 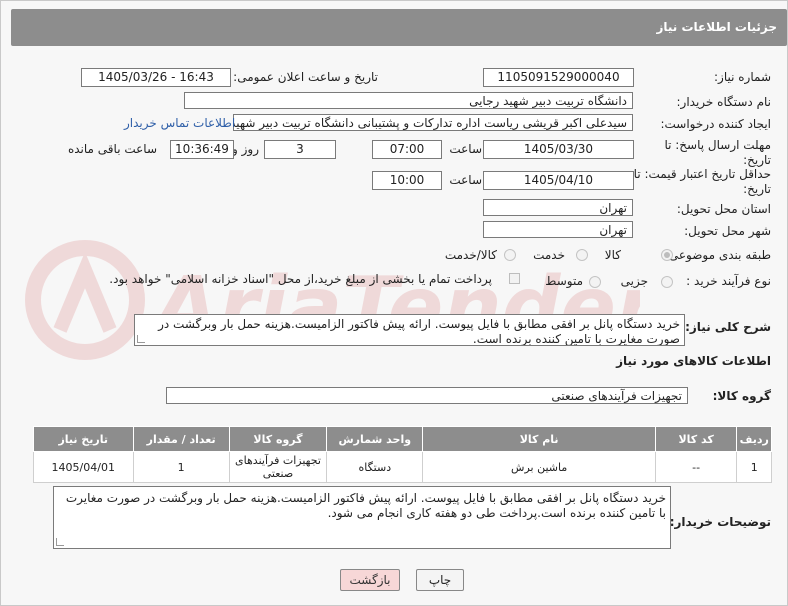 I want to click on creator-label: ایجاد کننده درخواست:, so click(x=715, y=124).